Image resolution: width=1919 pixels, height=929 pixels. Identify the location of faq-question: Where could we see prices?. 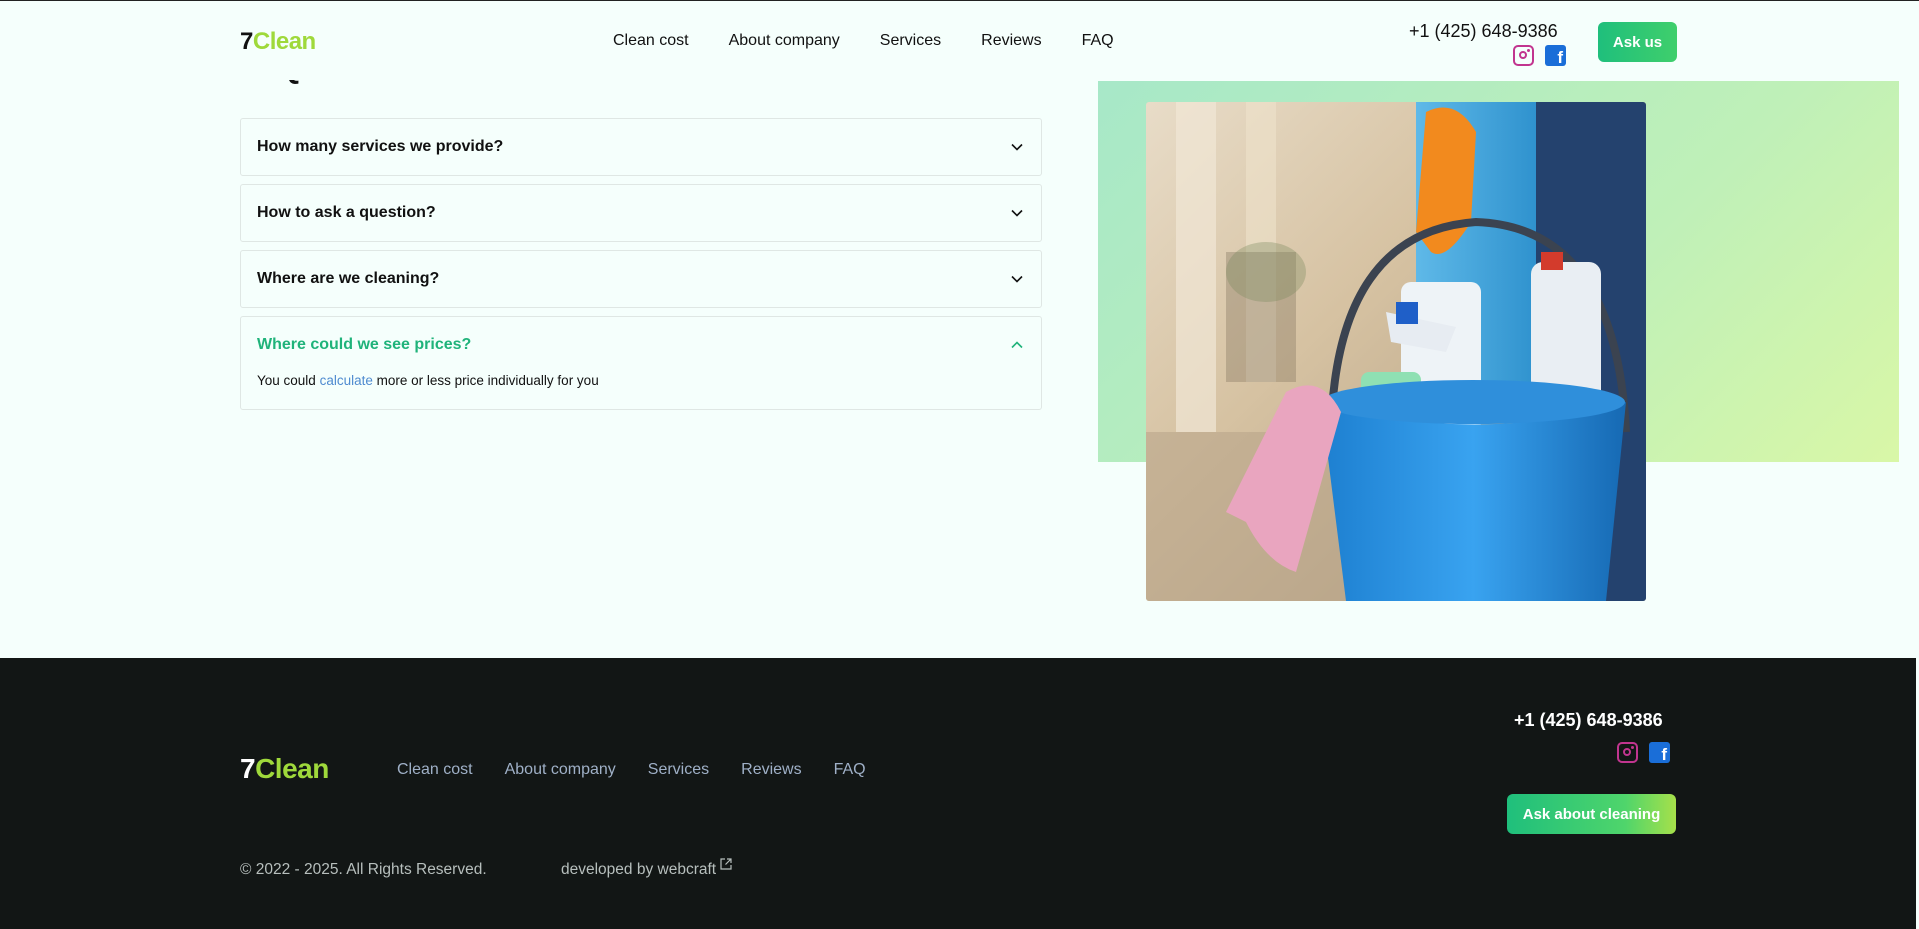
(364, 344).